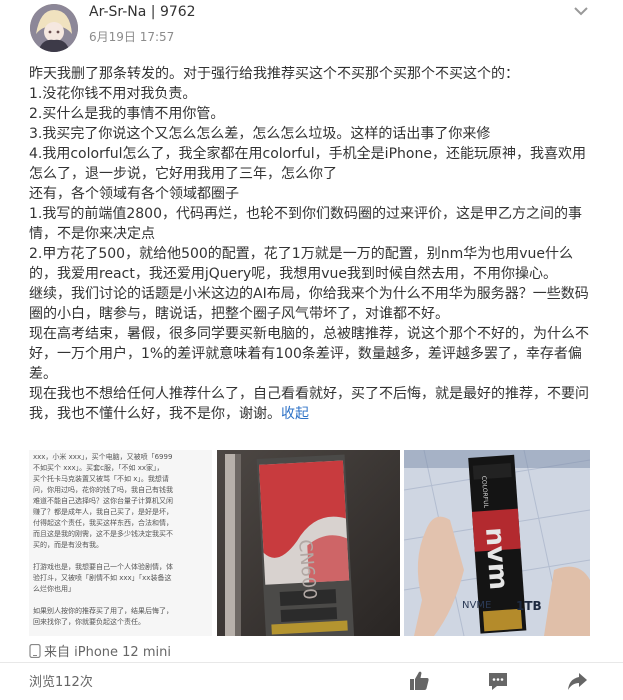  What do you see at coordinates (496, 558) in the screenshot?
I see `nvm-brand: nvm` at bounding box center [496, 558].